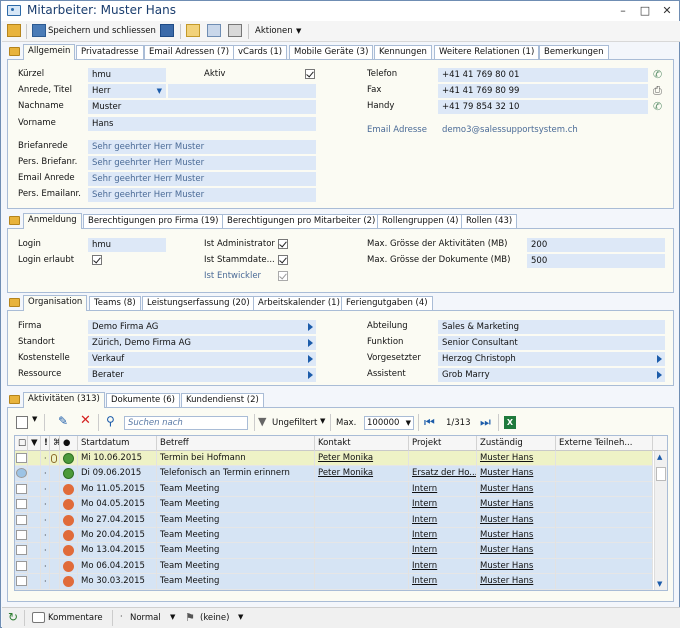  I want to click on filter-dropdown: Ungefiltert, so click(294, 423).